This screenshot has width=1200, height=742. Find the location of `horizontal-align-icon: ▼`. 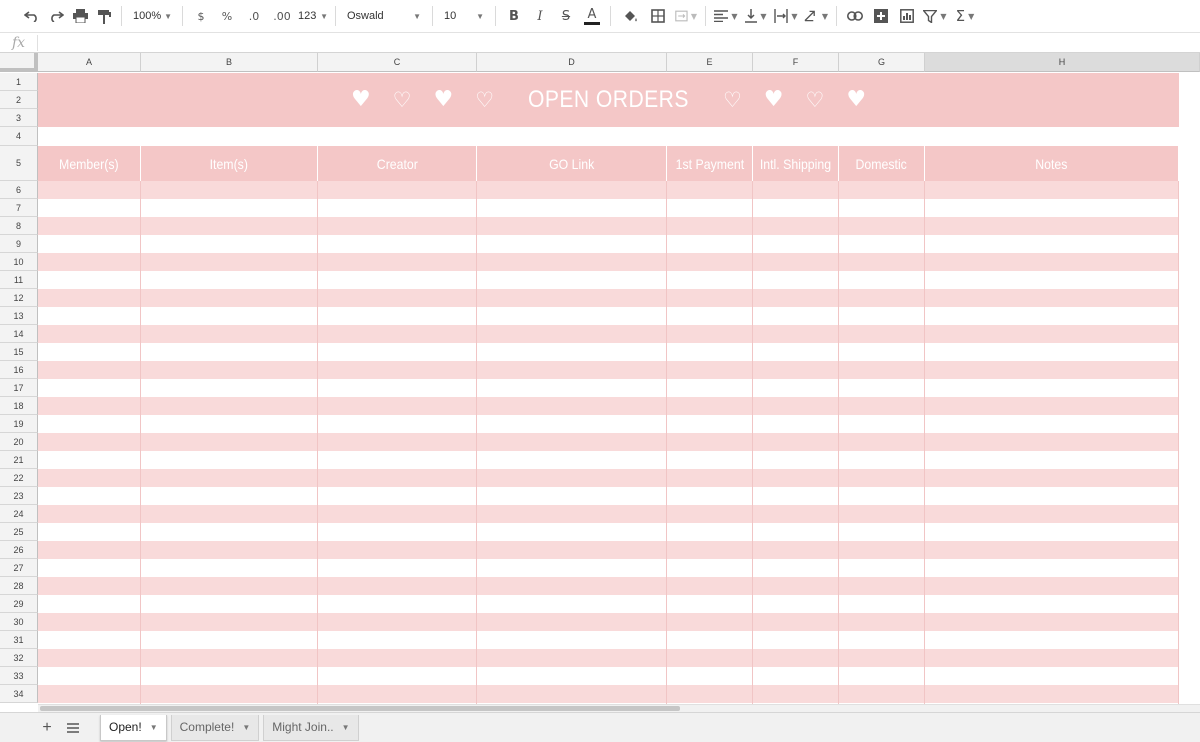

horizontal-align-icon: ▼ is located at coordinates (726, 16).